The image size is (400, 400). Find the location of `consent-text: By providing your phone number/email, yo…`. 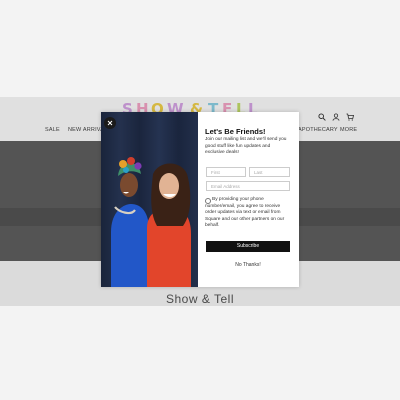

consent-text: By providing your phone number/email, yo… is located at coordinates (245, 212).